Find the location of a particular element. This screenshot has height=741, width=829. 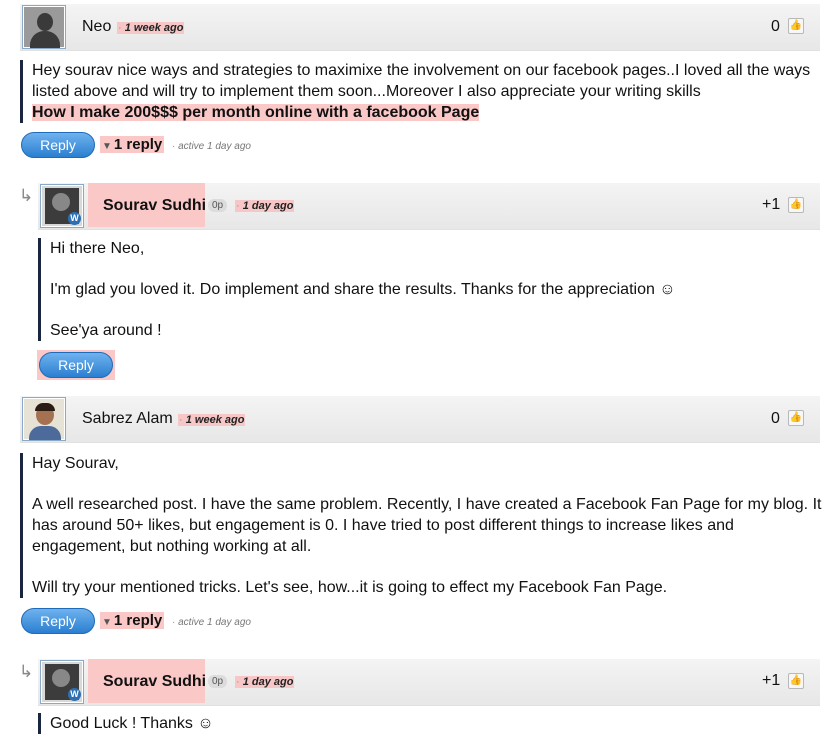

author-name: Neo is located at coordinates (96, 27).